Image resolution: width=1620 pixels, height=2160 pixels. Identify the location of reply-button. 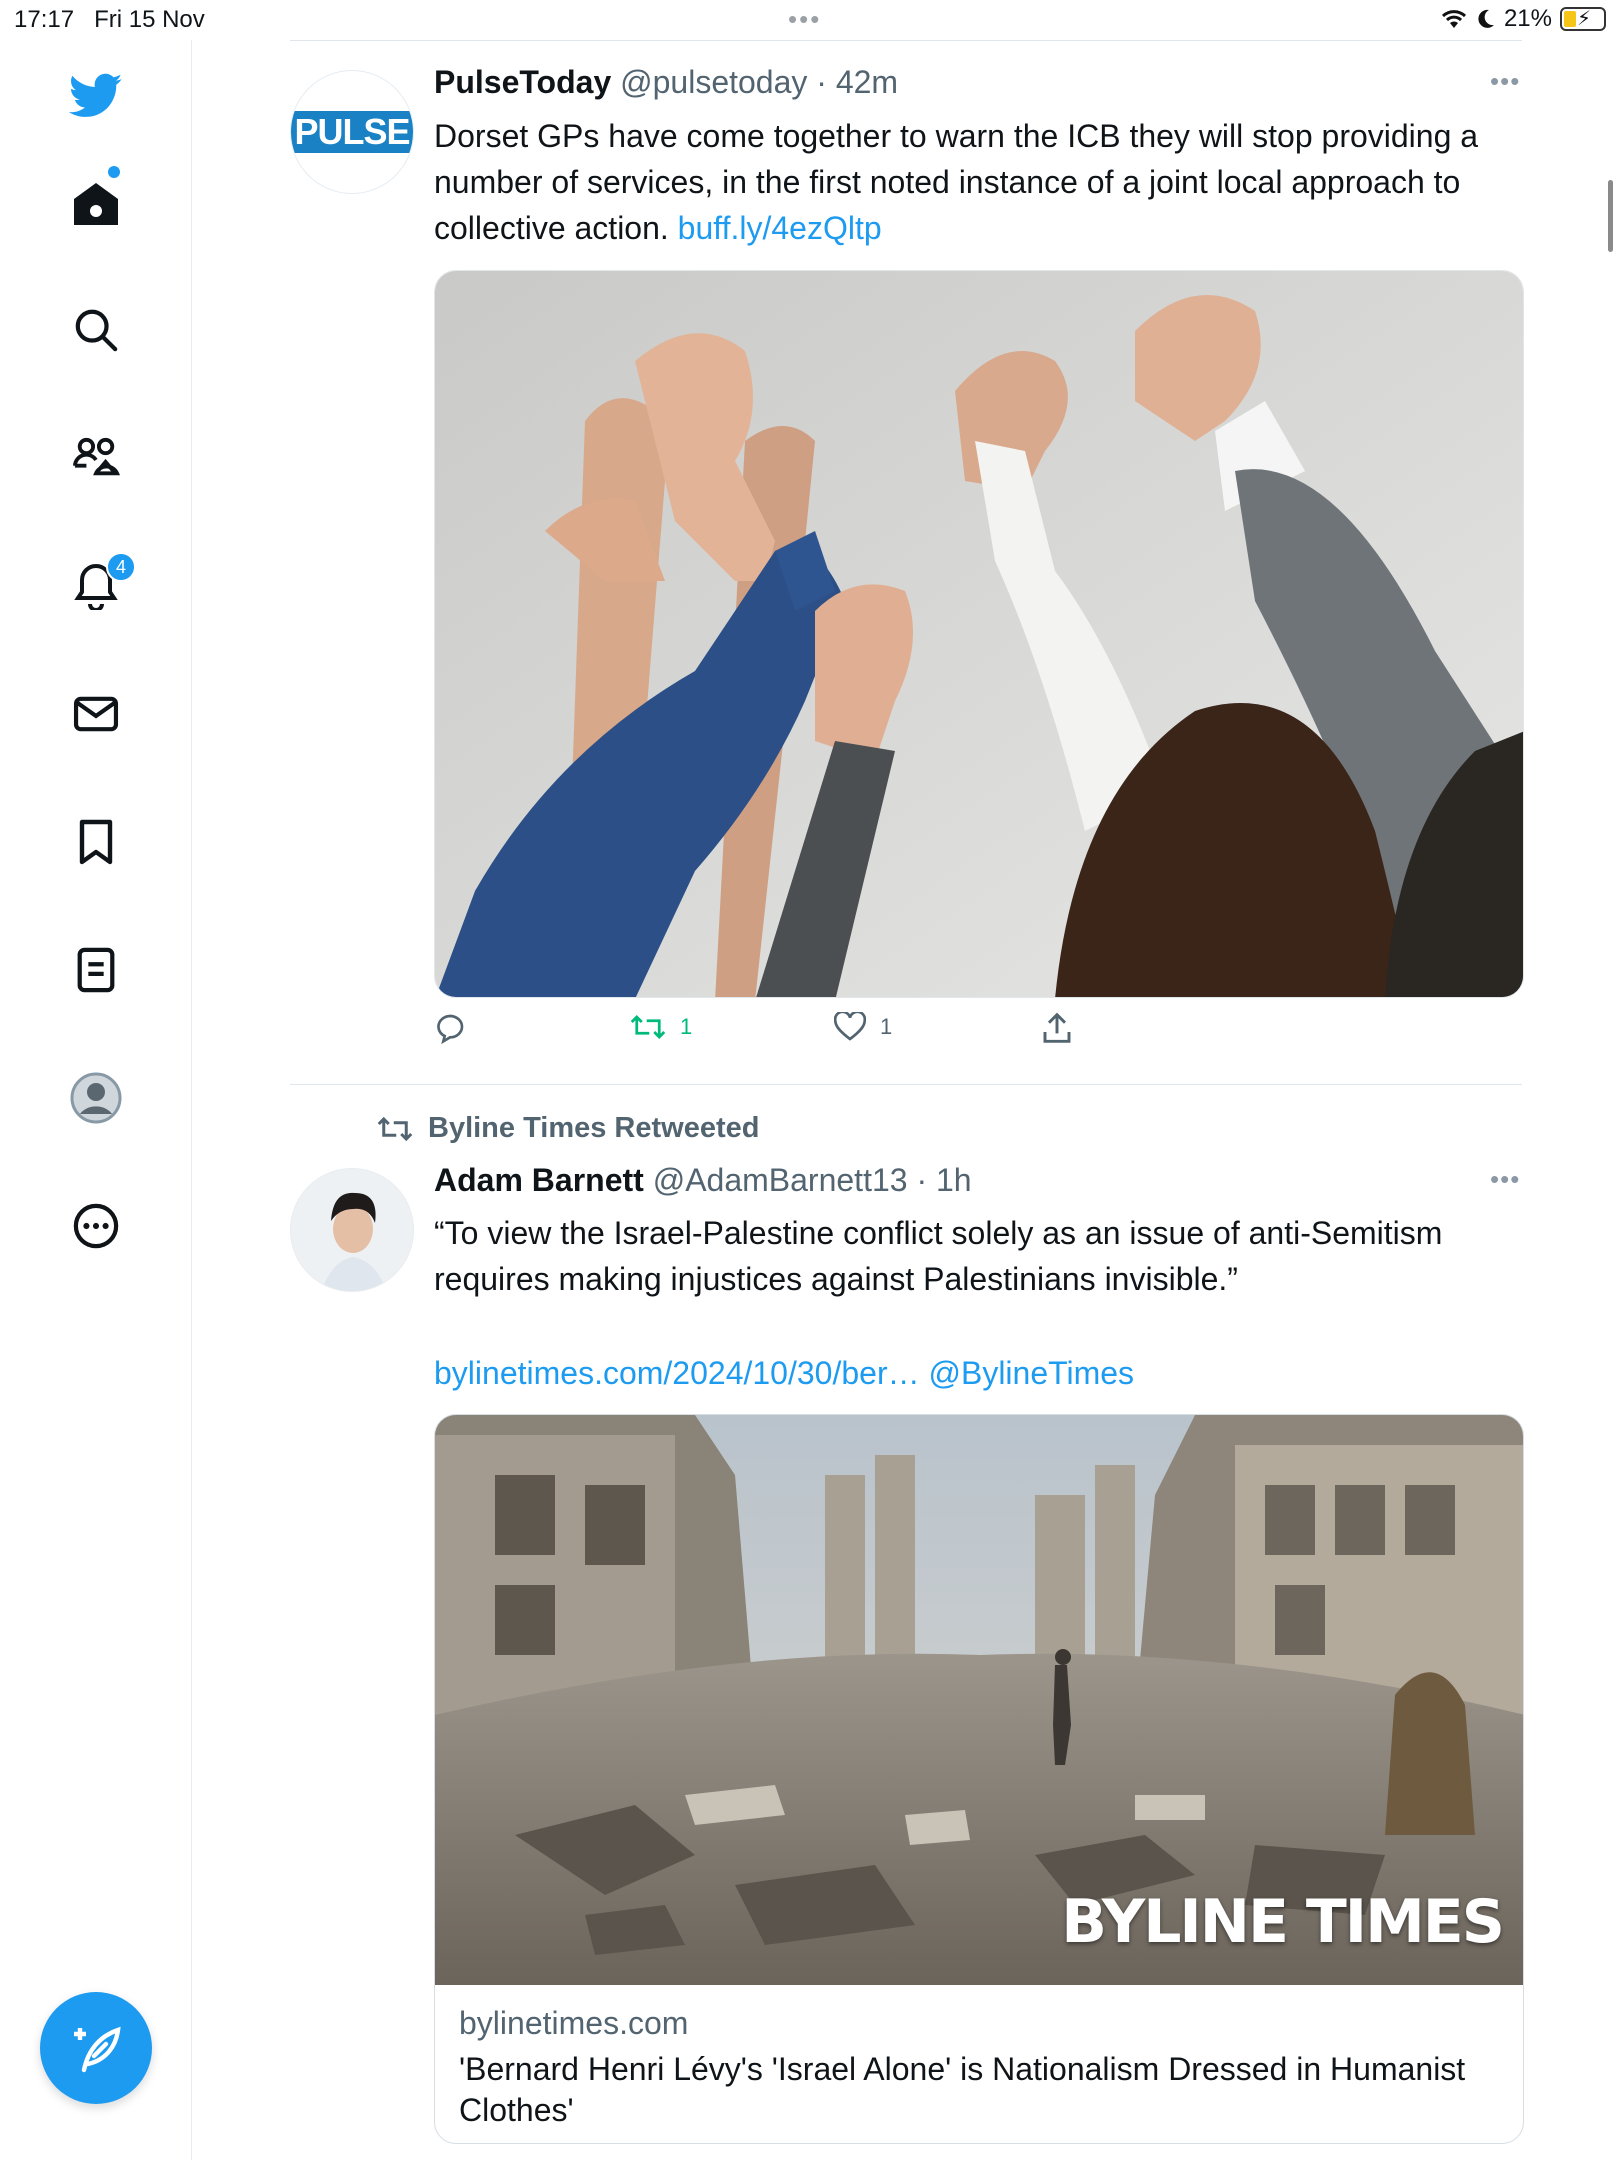
(450, 1028).